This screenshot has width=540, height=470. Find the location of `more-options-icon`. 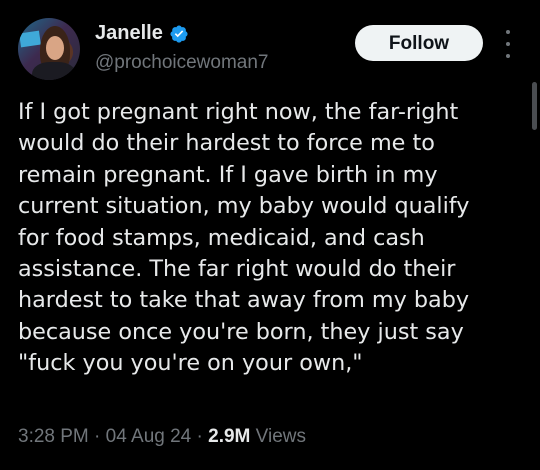

more-options-icon is located at coordinates (508, 44).